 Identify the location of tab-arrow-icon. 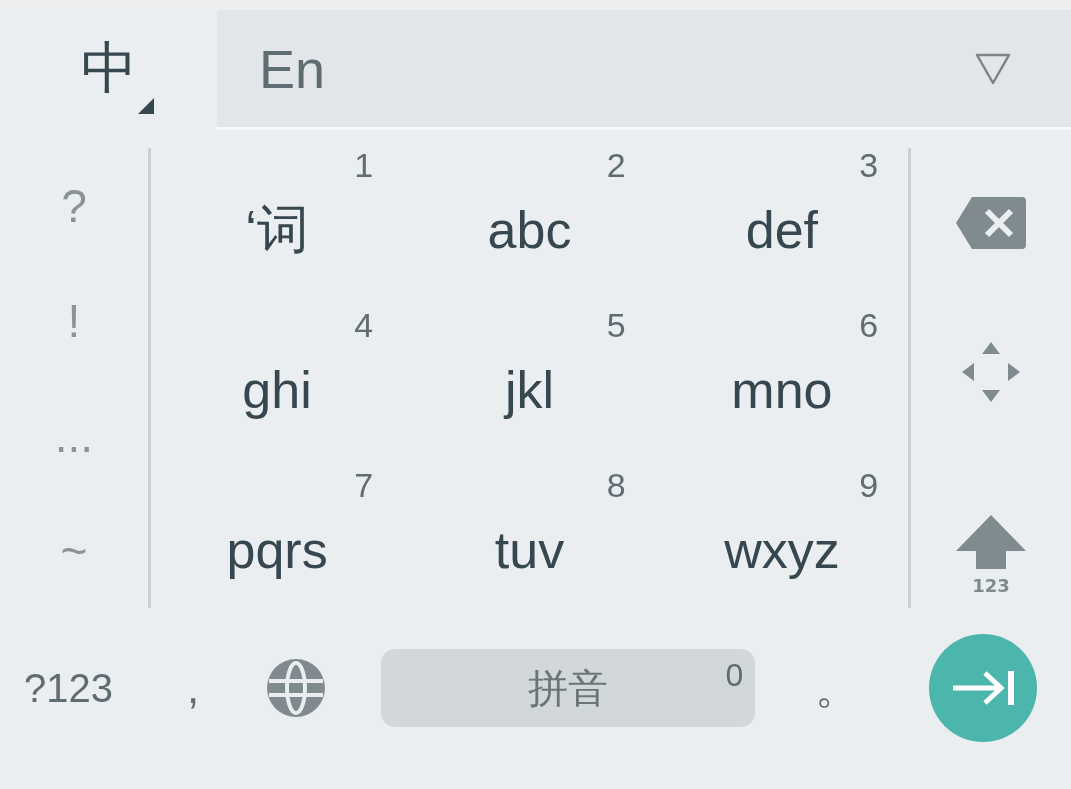
(983, 688).